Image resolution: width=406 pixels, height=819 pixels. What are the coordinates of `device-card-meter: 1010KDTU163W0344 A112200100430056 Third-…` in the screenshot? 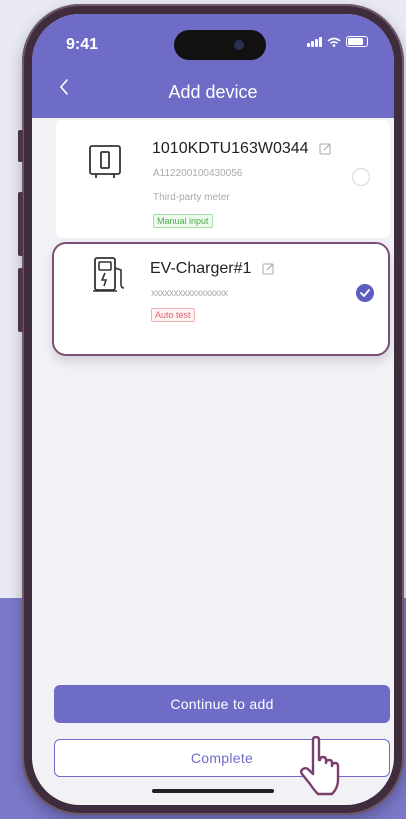 It's located at (223, 179).